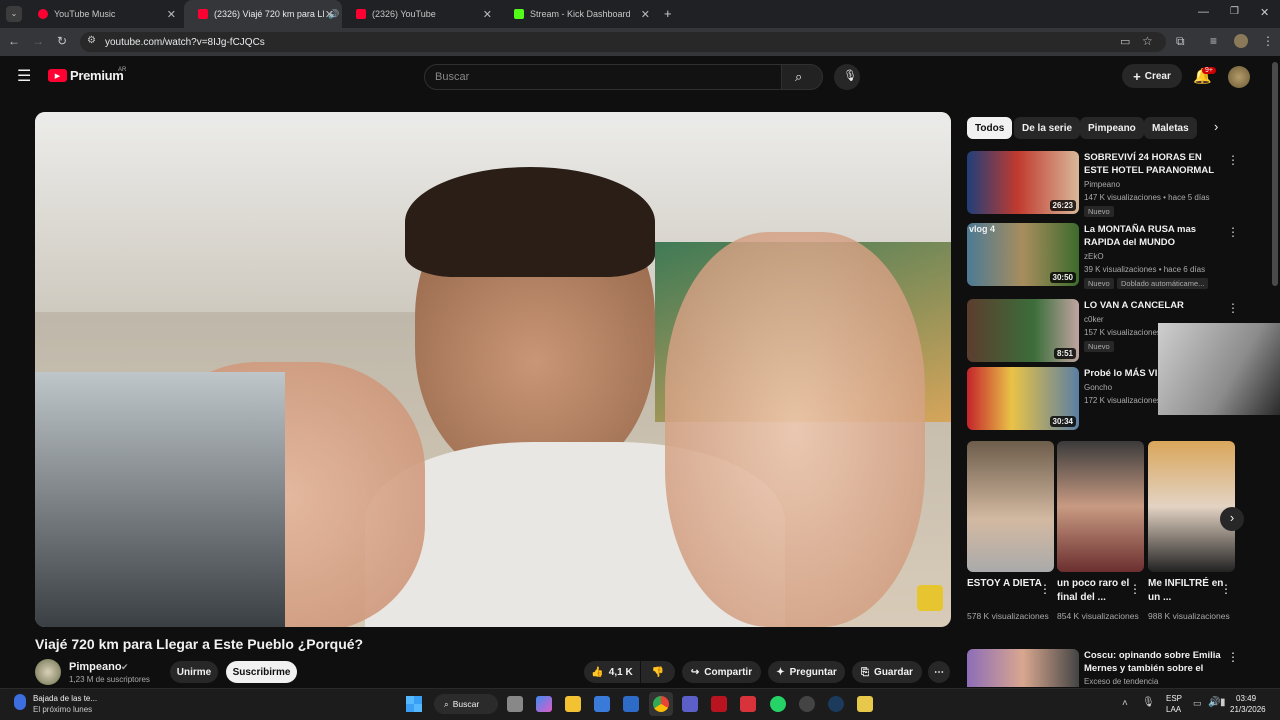 The height and width of the screenshot is (720, 1280). Describe the element at coordinates (95, 667) in the screenshot. I see `channel-name: Pimpeano` at that location.